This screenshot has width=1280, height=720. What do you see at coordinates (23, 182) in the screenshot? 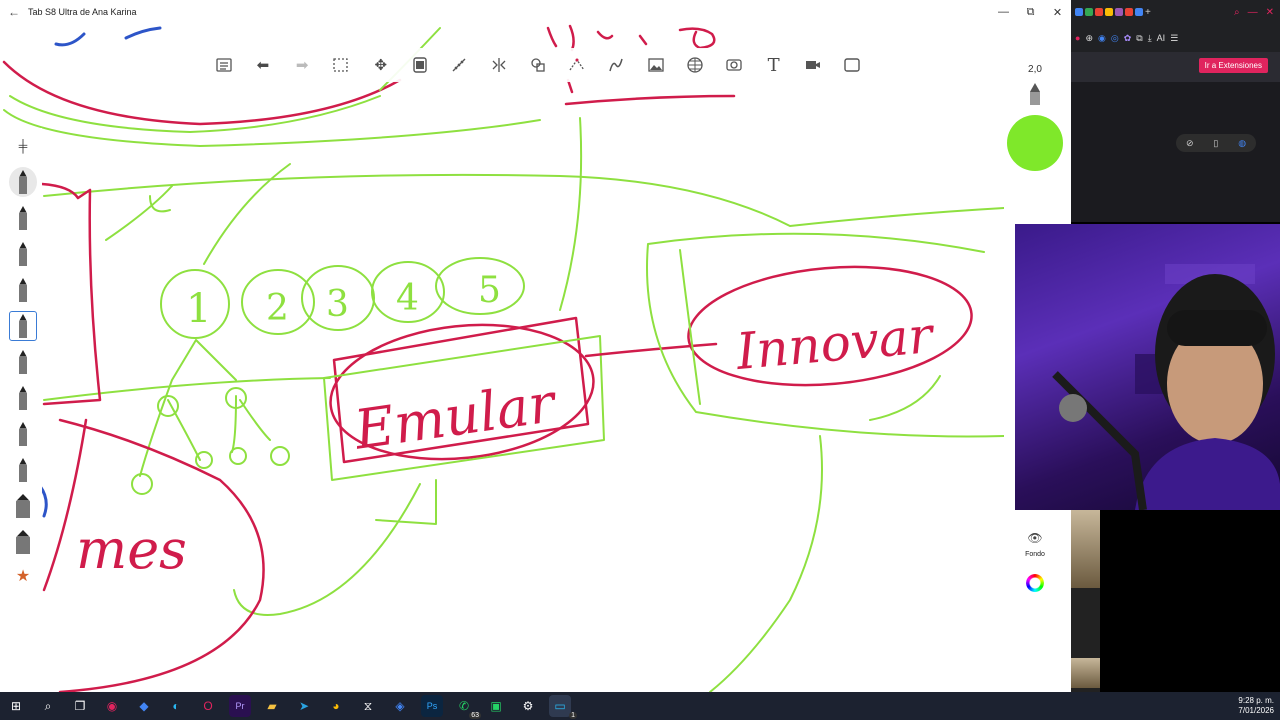
I see `brush-pencil` at bounding box center [23, 182].